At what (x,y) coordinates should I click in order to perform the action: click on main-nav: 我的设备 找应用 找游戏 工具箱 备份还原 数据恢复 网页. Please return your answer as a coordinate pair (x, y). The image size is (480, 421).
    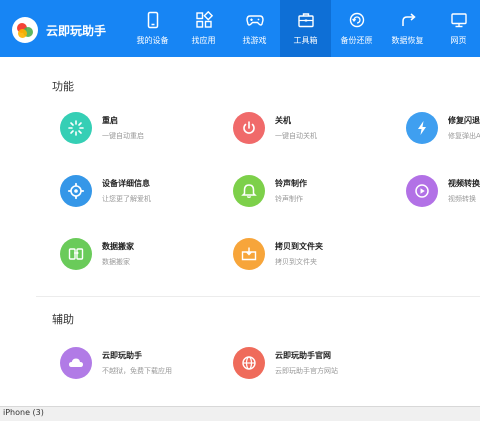
    Looking at the image, I should click on (303, 28).